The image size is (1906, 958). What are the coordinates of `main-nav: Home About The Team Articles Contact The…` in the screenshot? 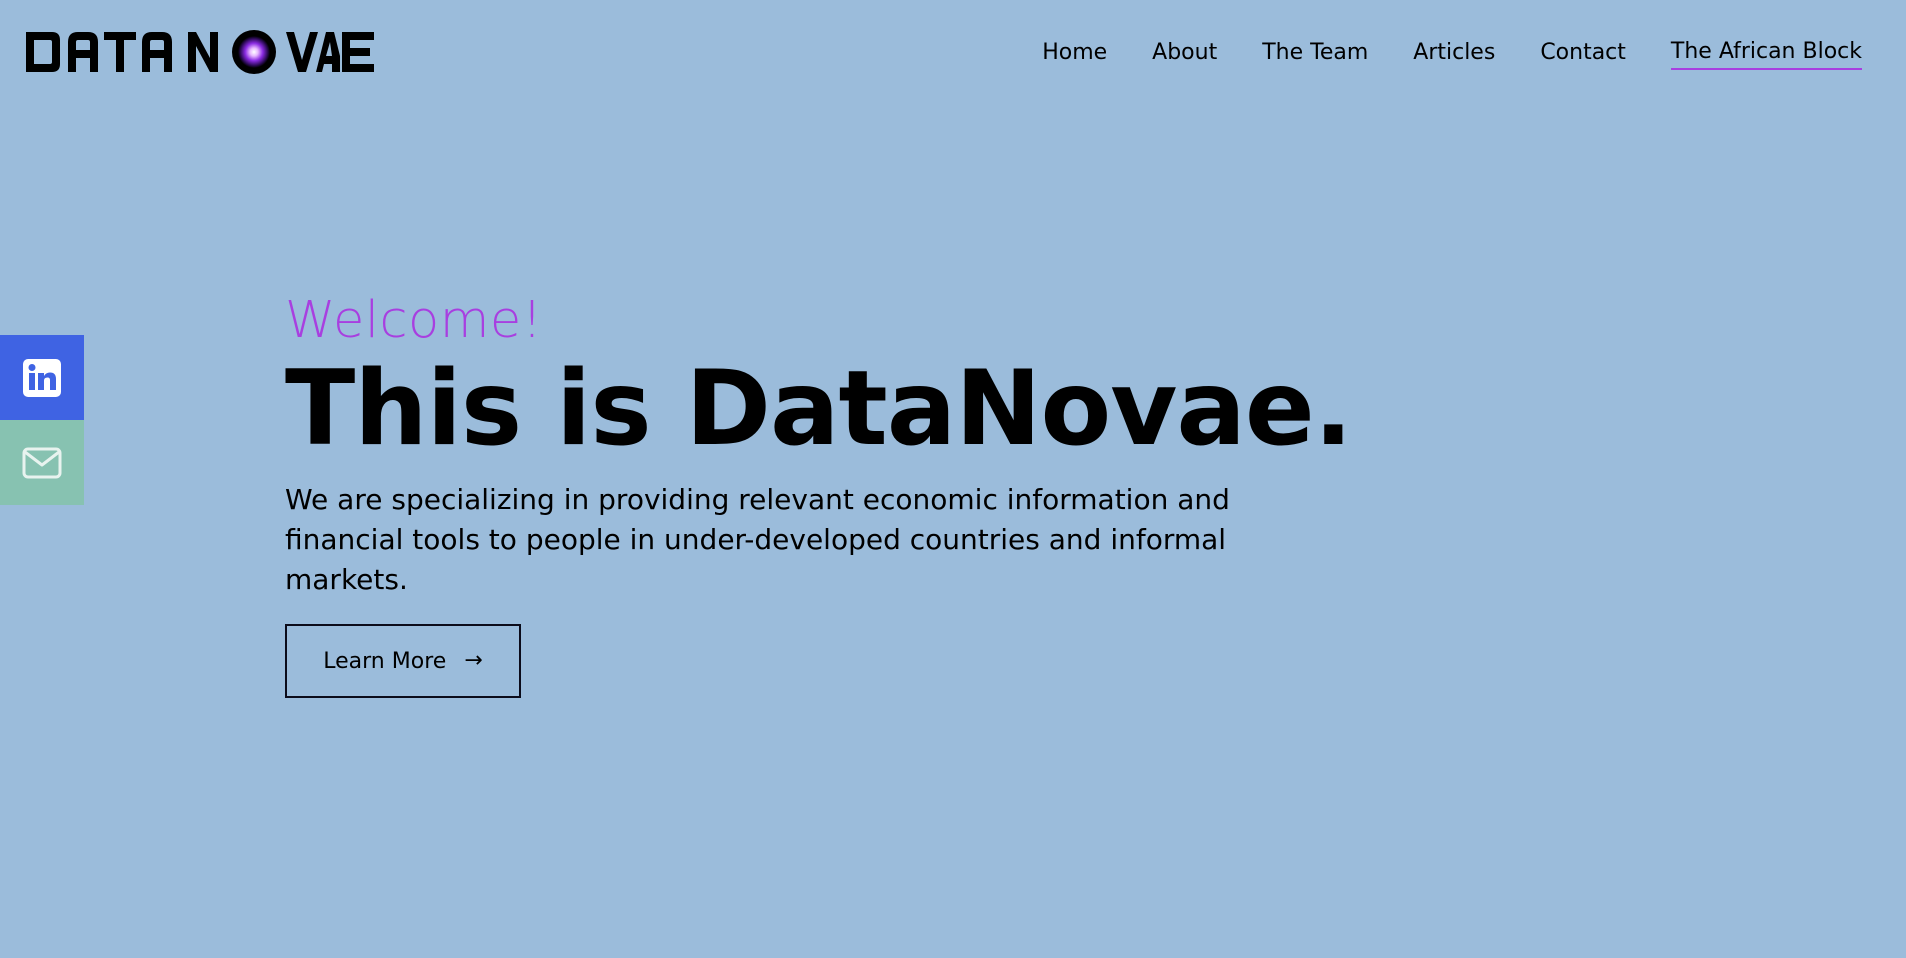 It's located at (1452, 54).